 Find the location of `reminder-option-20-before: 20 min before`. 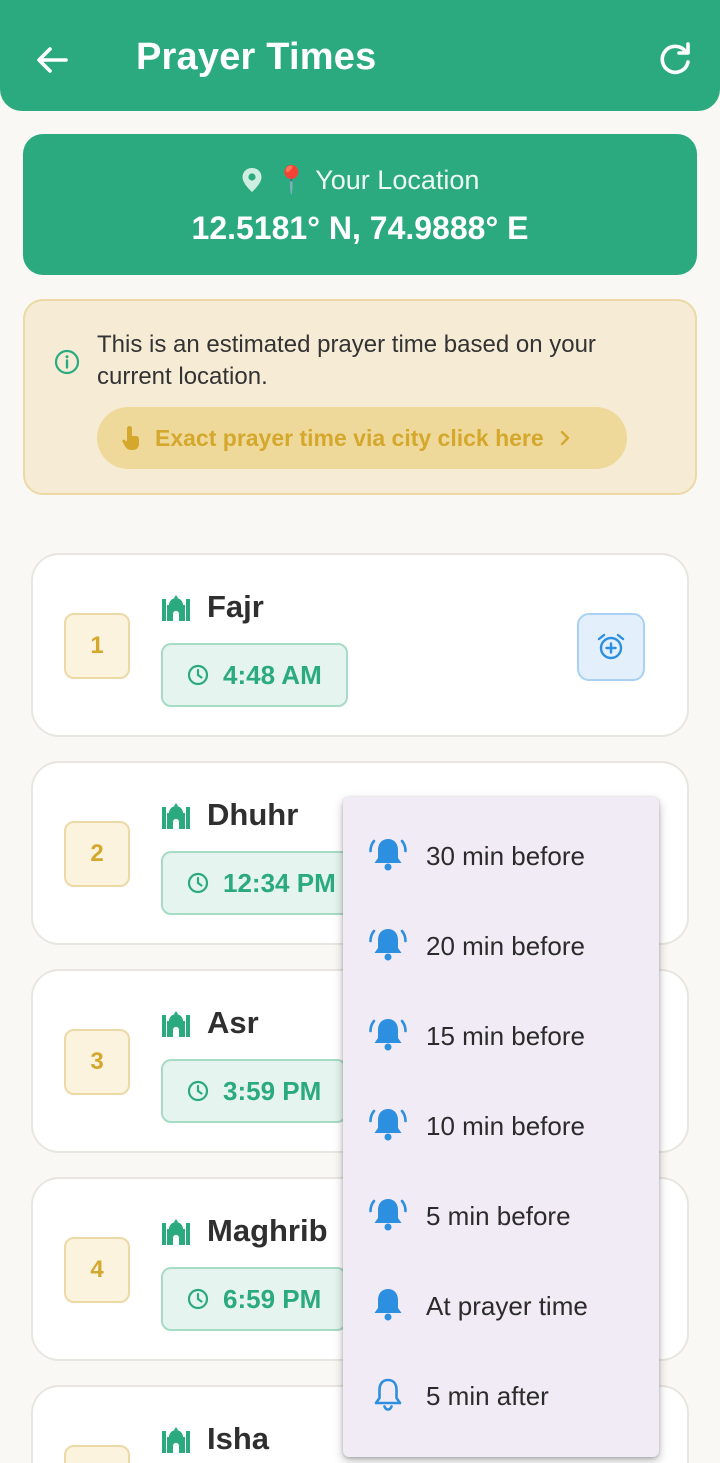

reminder-option-20-before: 20 min before is located at coordinates (501, 932).